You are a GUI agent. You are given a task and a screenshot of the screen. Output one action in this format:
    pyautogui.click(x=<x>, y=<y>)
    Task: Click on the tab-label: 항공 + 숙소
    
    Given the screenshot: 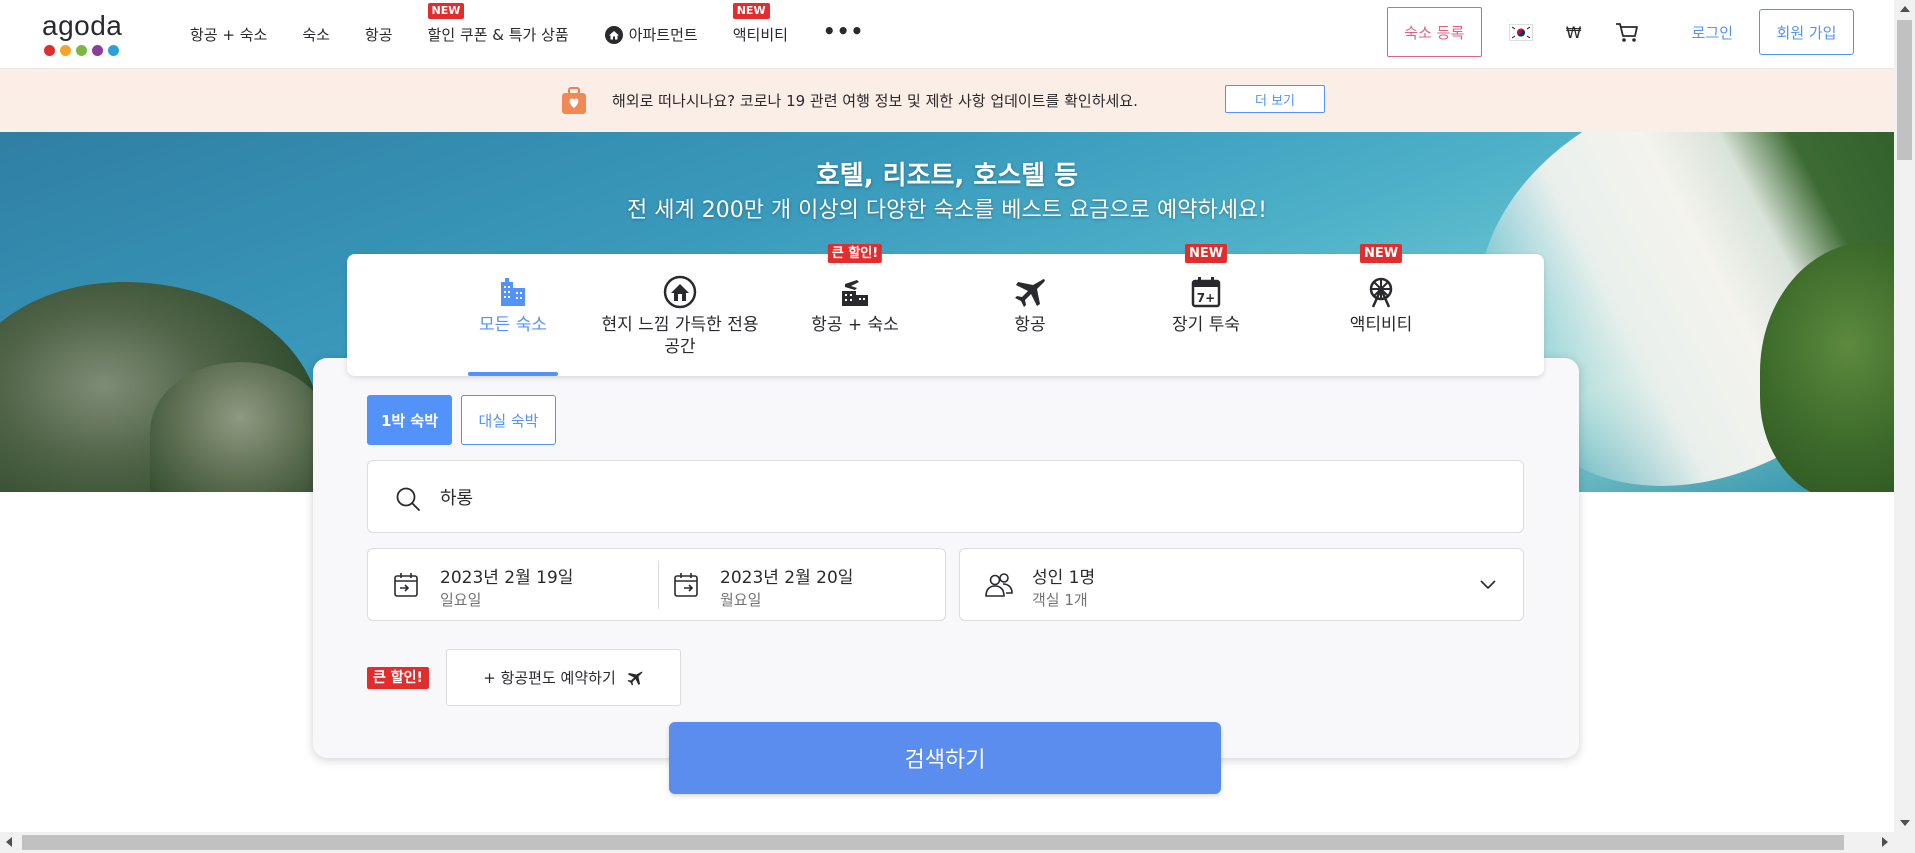 What is the action you would take?
    pyautogui.click(x=855, y=325)
    